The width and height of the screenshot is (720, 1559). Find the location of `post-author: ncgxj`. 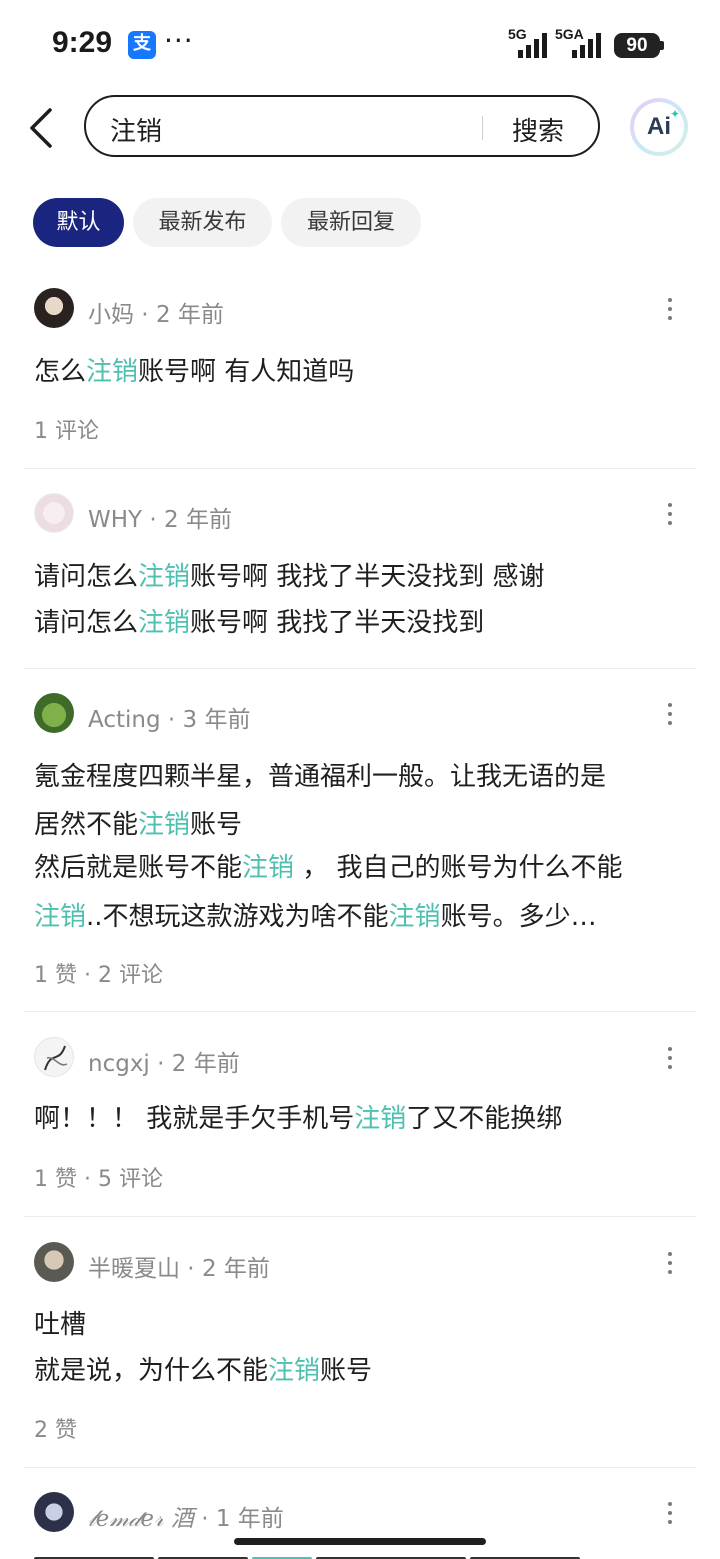

post-author: ncgxj is located at coordinates (119, 1064).